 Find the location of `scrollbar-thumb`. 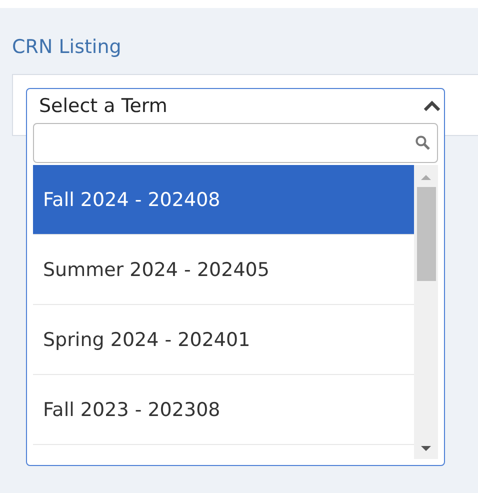

scrollbar-thumb is located at coordinates (426, 234).